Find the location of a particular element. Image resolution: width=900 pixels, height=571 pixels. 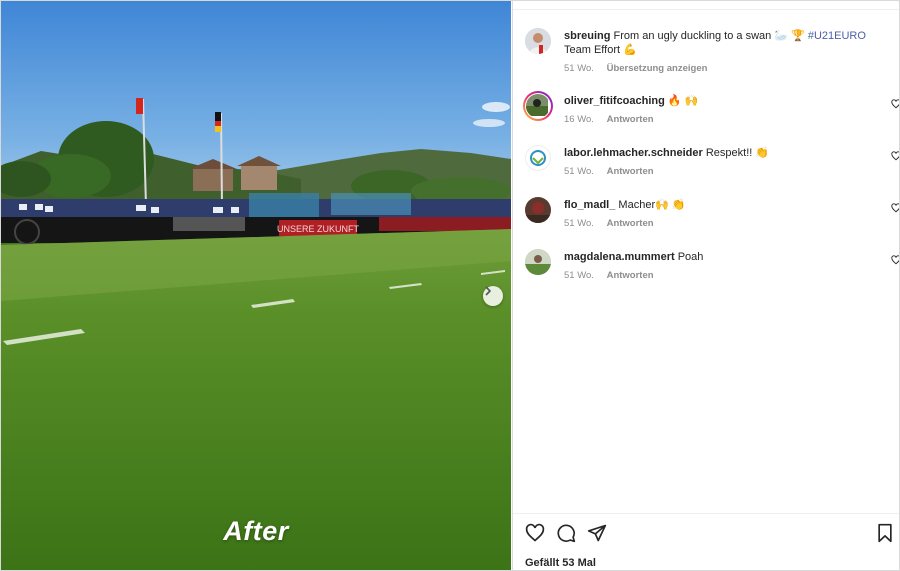

translate-link: Übersetzung anzeigen is located at coordinates (657, 68).